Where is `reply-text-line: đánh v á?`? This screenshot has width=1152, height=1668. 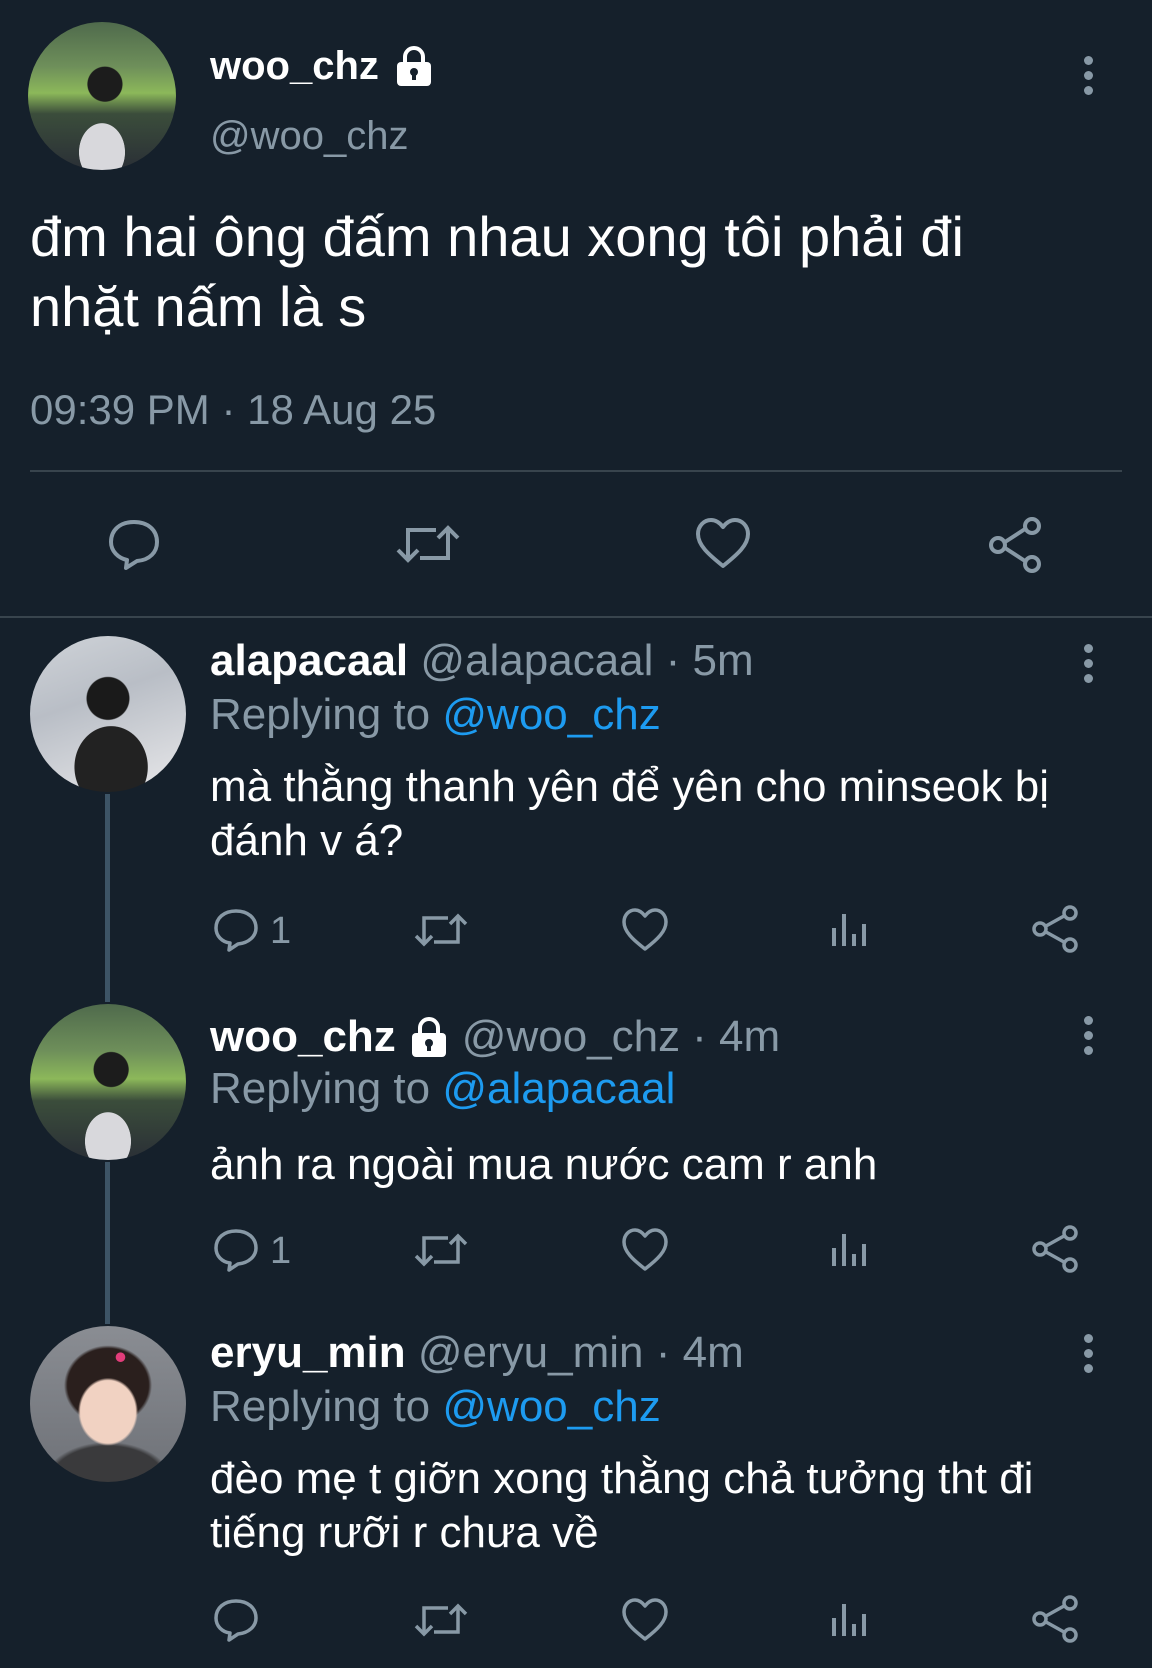
reply-text-line: đánh v á? is located at coordinates (307, 840).